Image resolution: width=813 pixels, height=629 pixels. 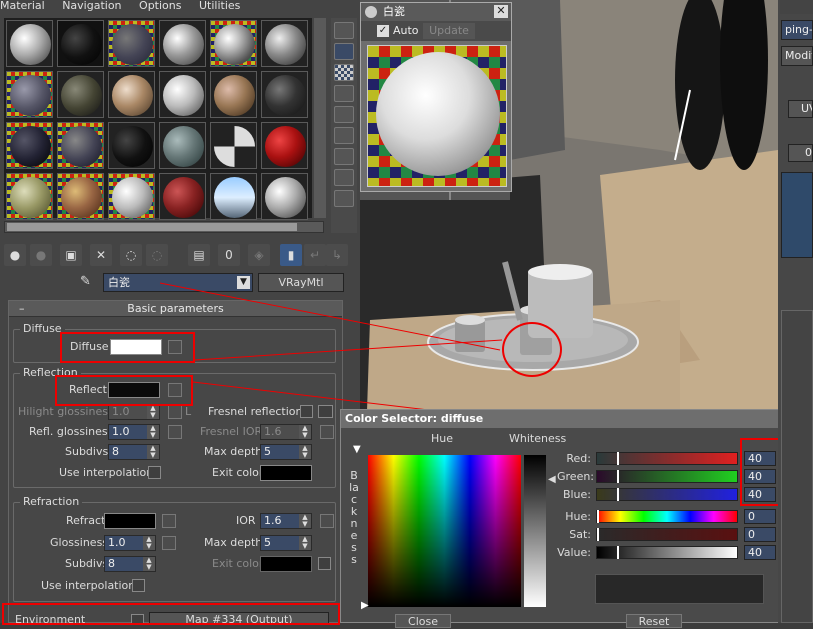 I want to click on hue-value: 0, so click(x=760, y=516).